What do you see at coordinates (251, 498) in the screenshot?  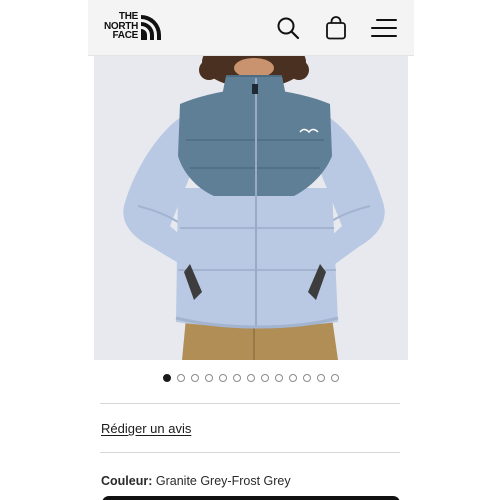 I see `add-to-cart-button` at bounding box center [251, 498].